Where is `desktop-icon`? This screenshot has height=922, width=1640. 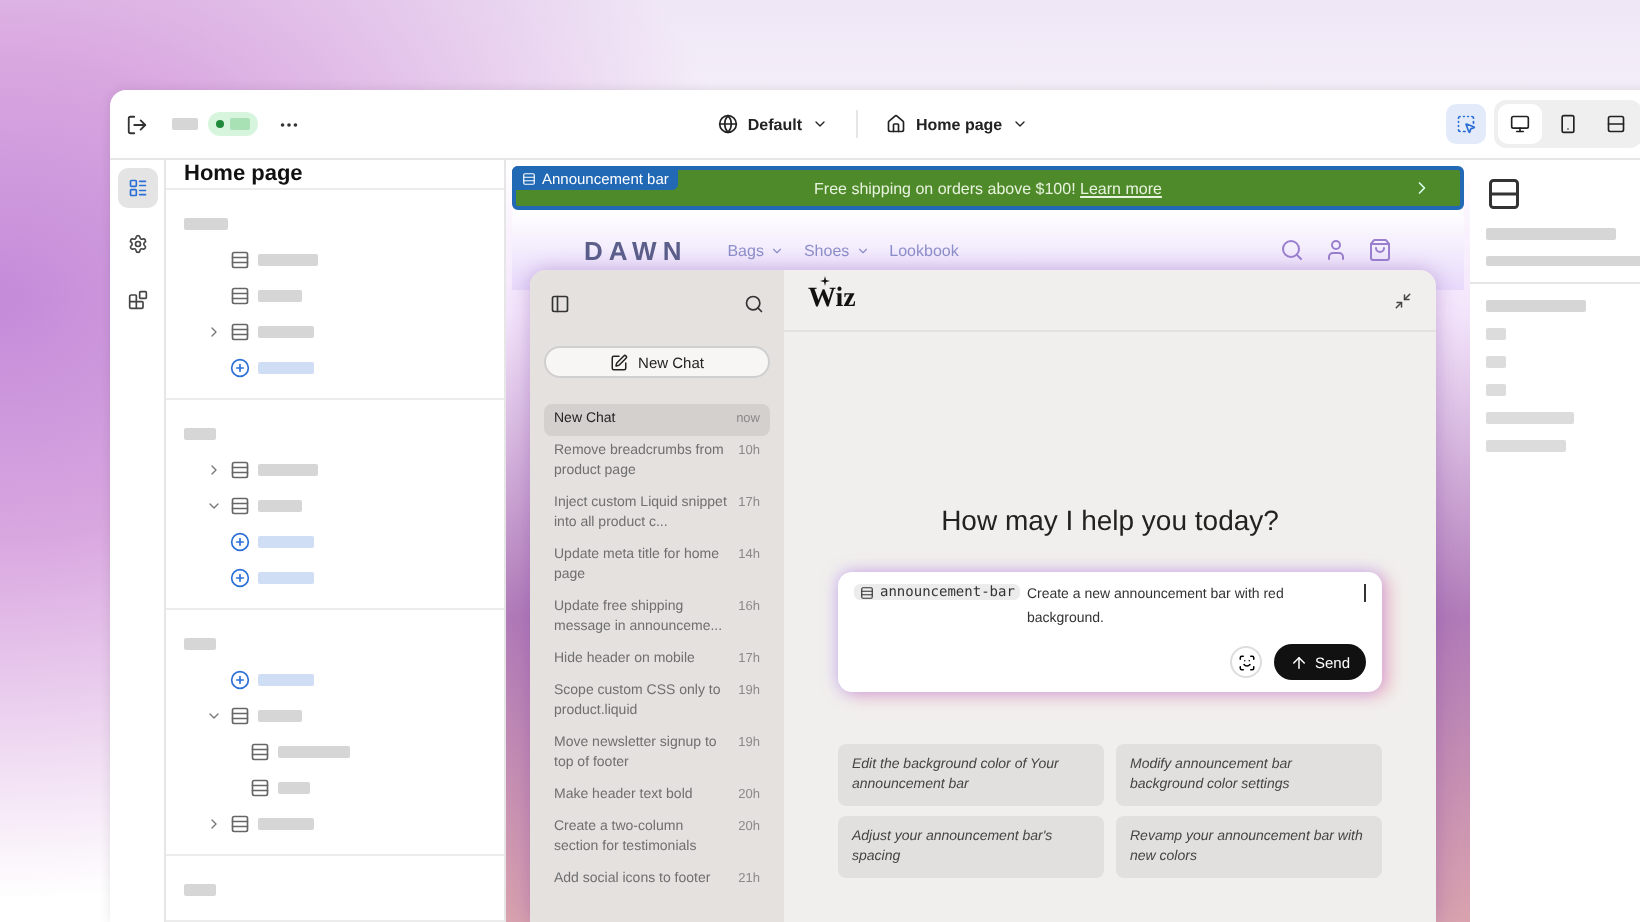 desktop-icon is located at coordinates (1520, 124).